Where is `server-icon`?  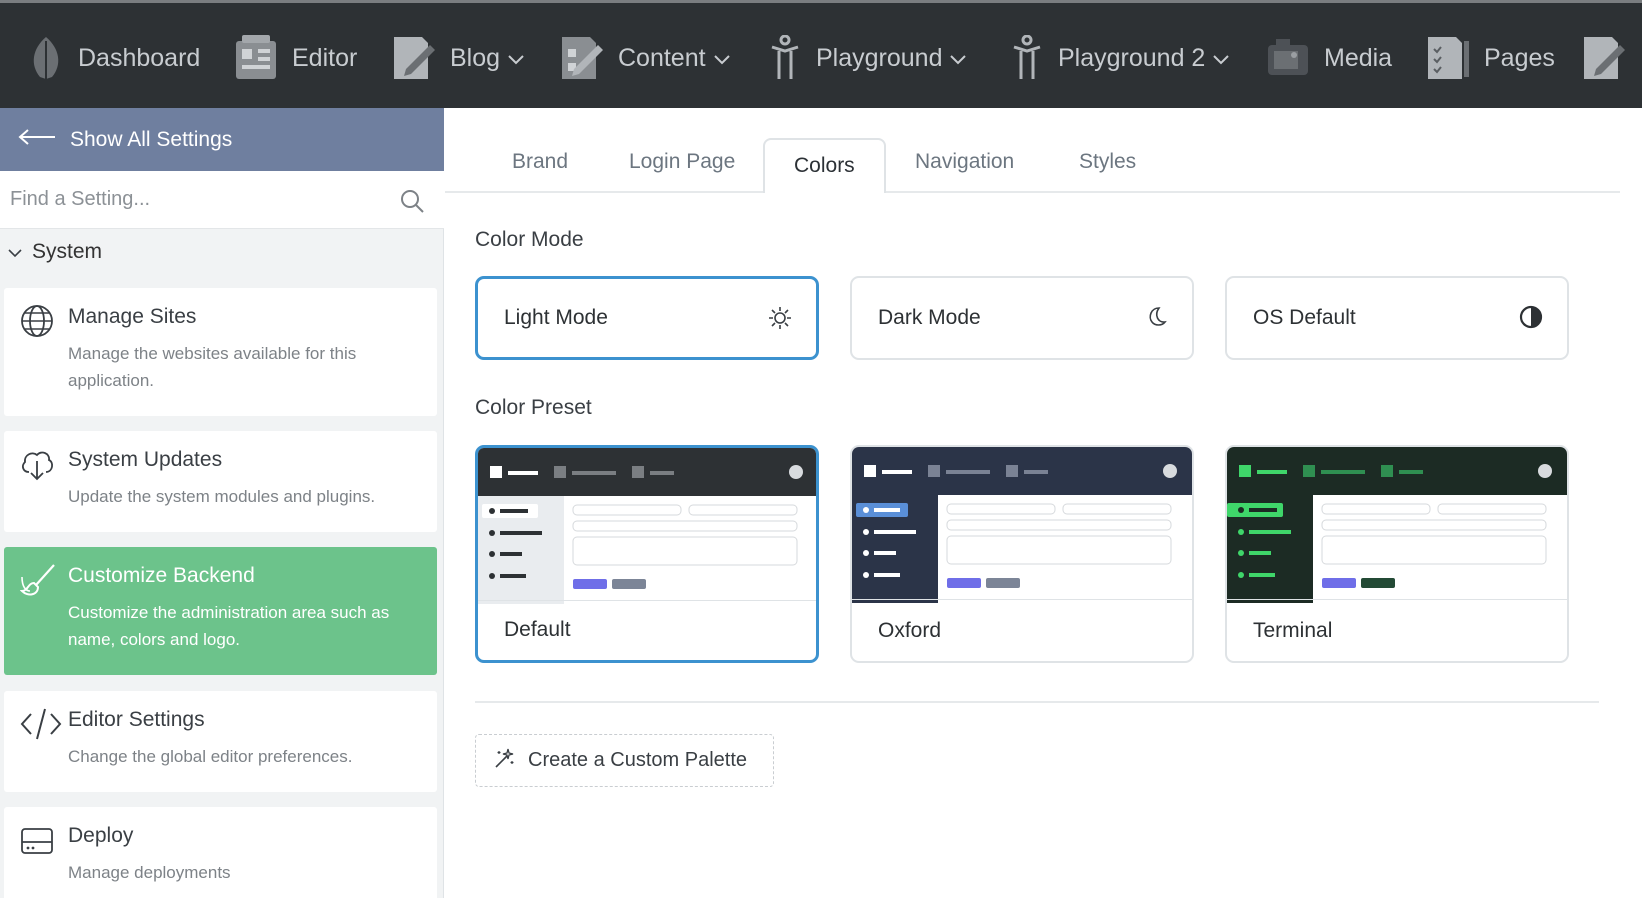 server-icon is located at coordinates (37, 842).